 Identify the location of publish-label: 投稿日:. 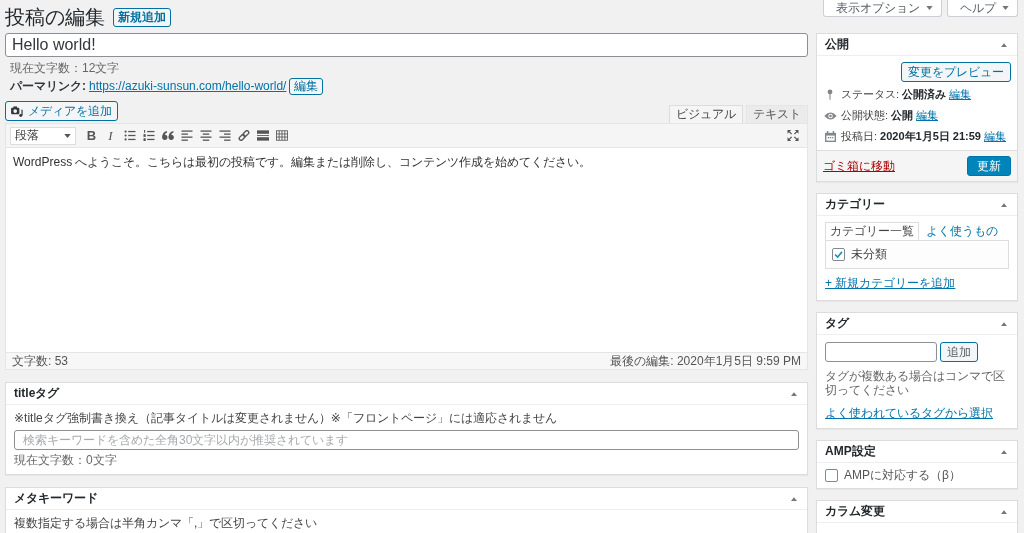
(859, 136).